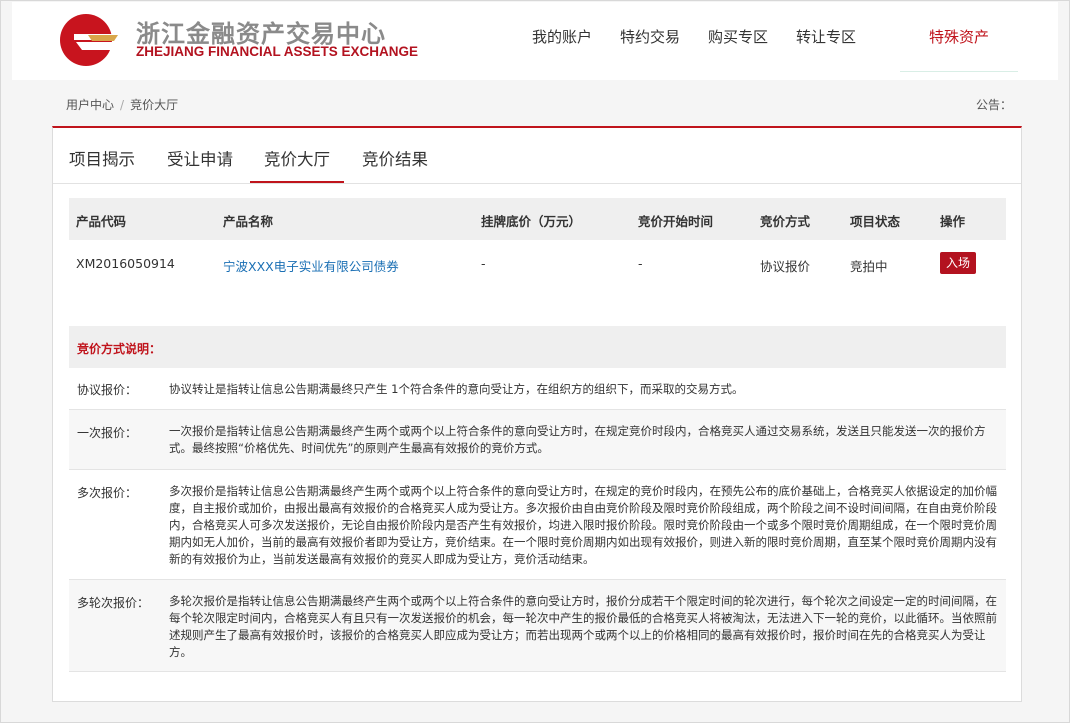 This screenshot has height=723, width=1070. Describe the element at coordinates (200, 158) in the screenshot. I see `tab-application: 受让申请` at that location.